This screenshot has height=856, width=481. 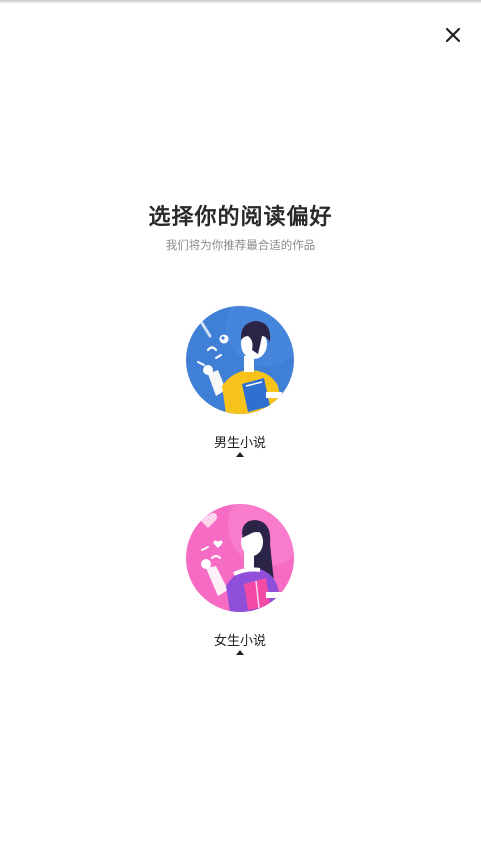 I want to click on male-reader-illustration, so click(x=240, y=360).